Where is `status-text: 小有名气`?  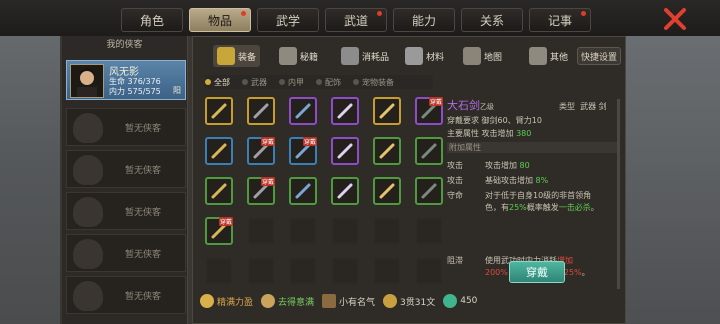
status-text: 小有名气 is located at coordinates (357, 302).